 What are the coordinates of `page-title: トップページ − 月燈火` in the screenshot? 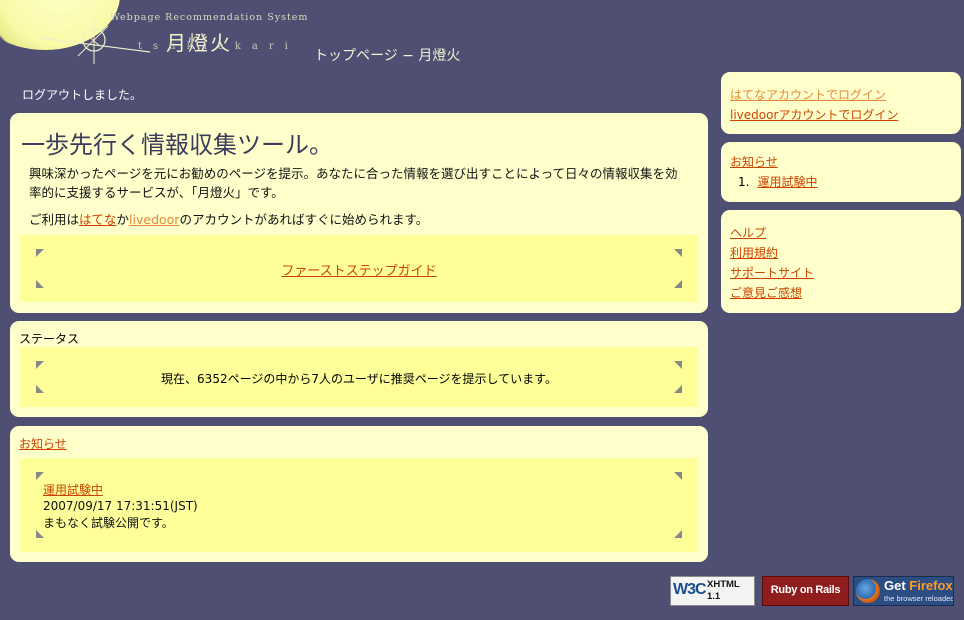 It's located at (387, 56).